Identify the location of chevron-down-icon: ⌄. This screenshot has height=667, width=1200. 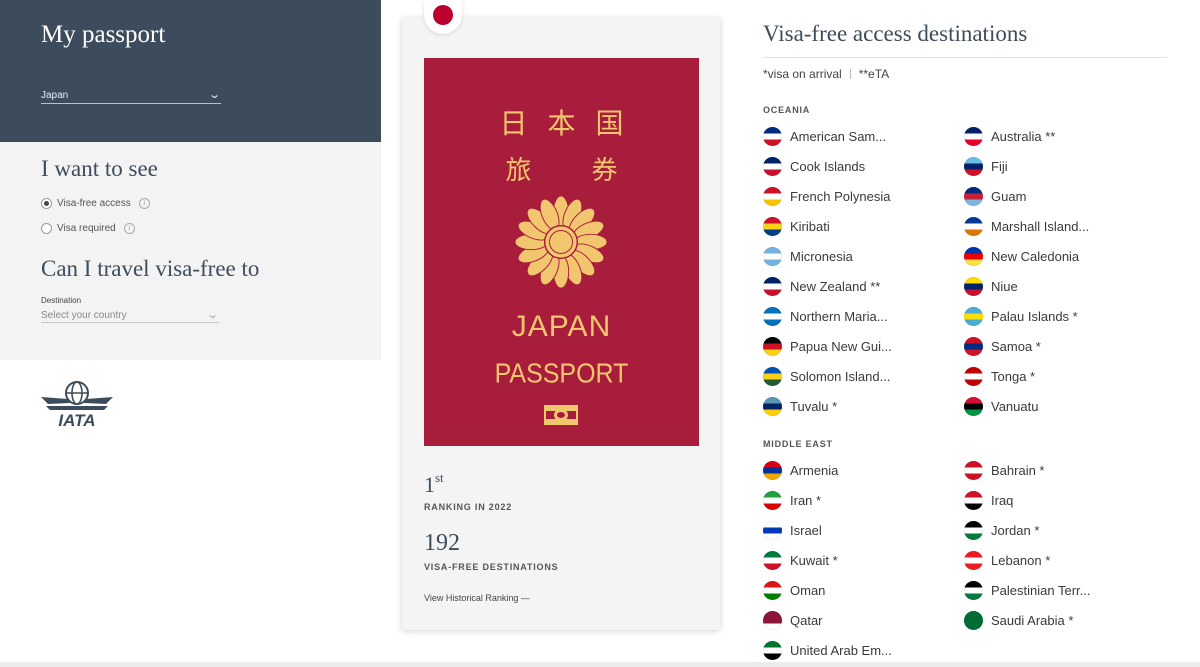
(212, 315).